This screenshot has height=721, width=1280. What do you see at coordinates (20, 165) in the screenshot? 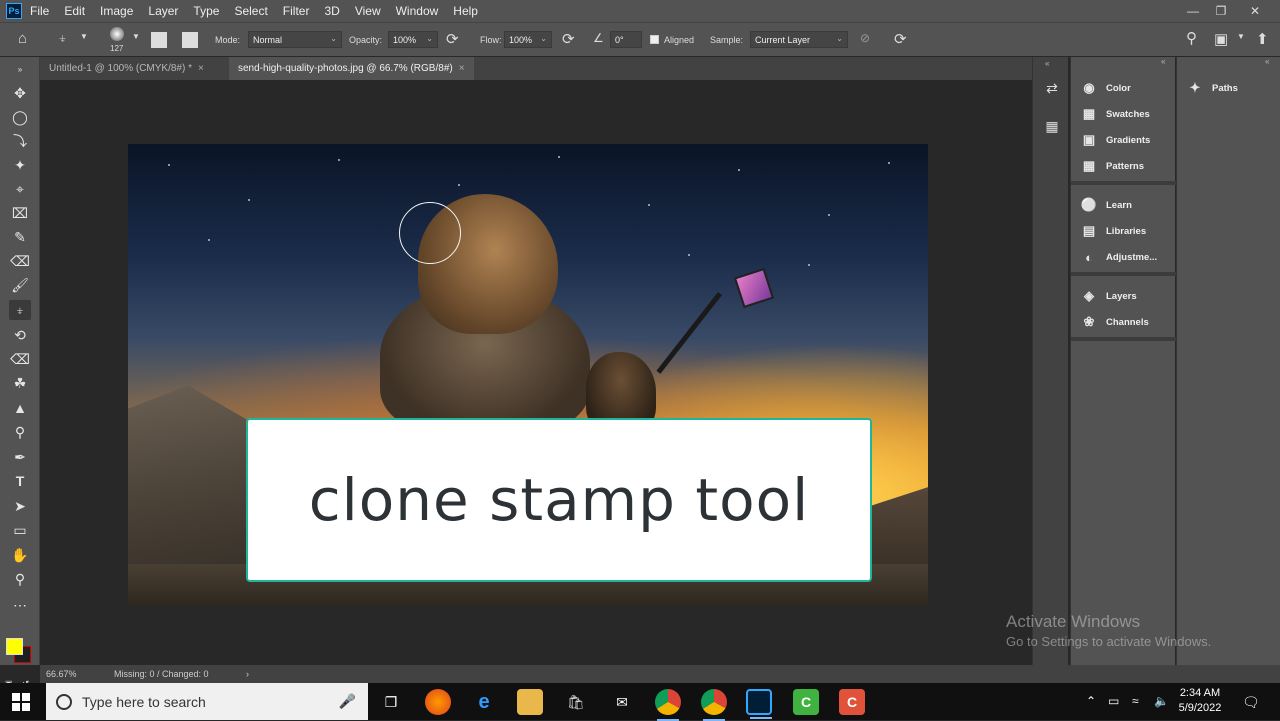
I see `magic-wand-tool-icon: ✦` at bounding box center [20, 165].